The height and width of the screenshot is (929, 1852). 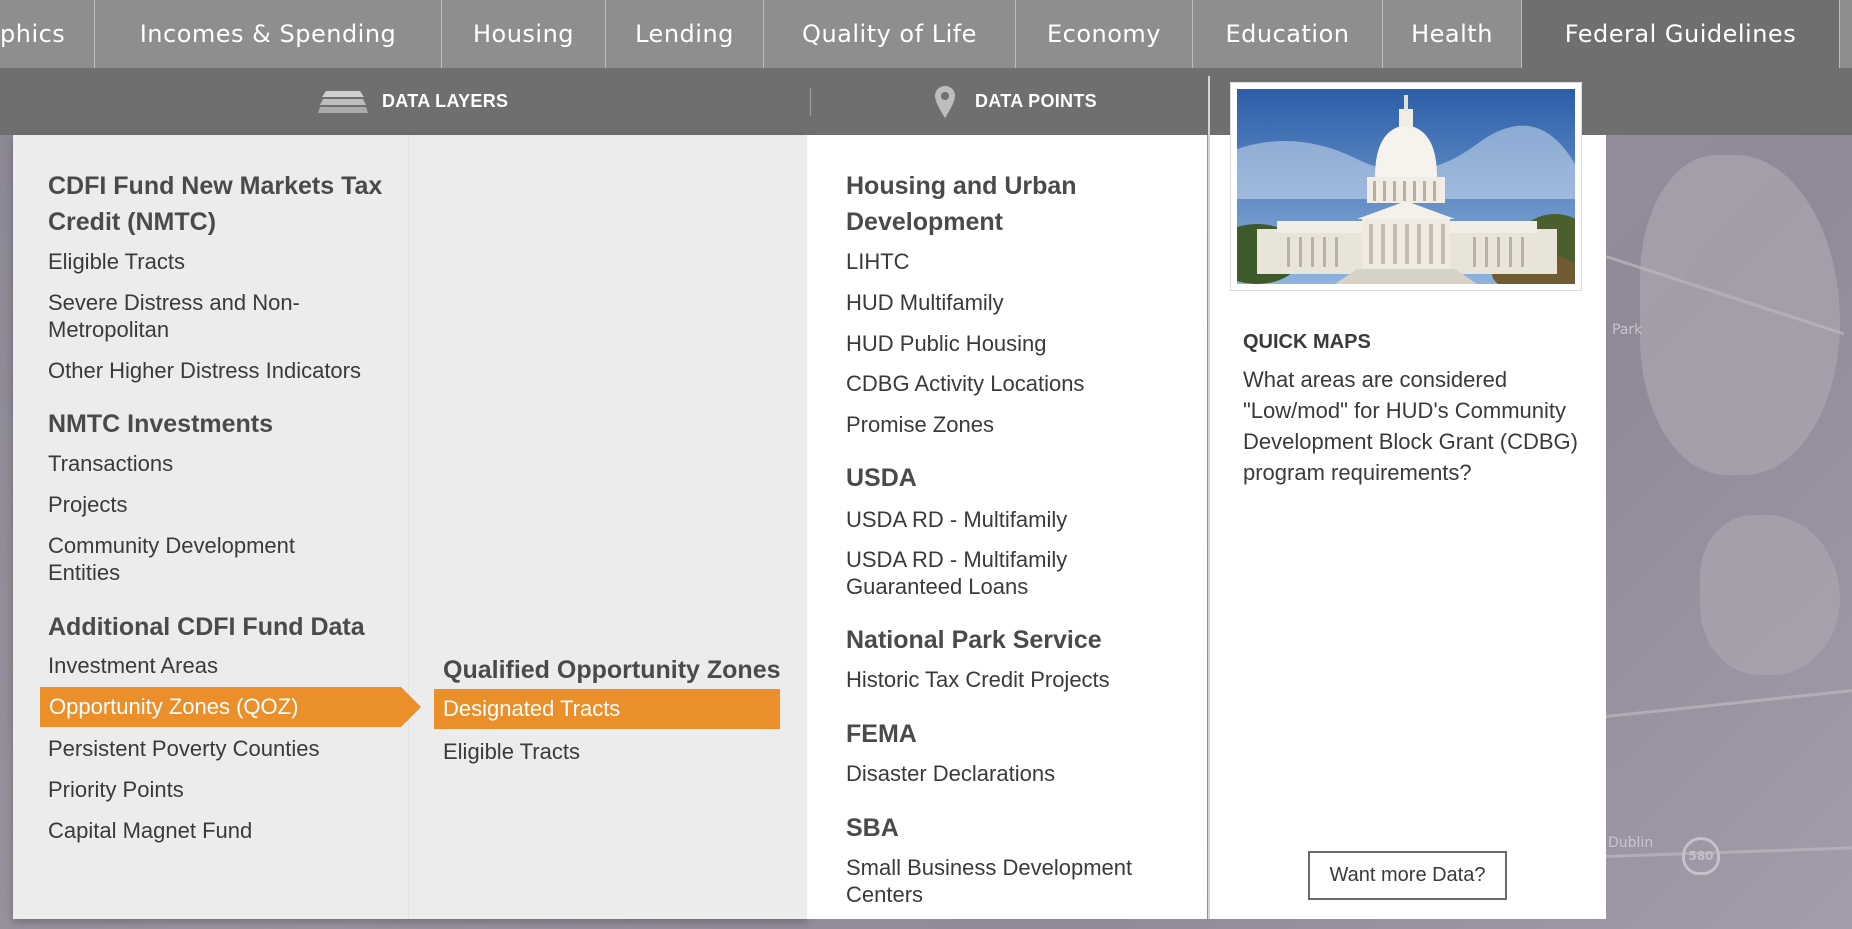 What do you see at coordinates (1104, 34) in the screenshot?
I see `nav-item-economy: Economy` at bounding box center [1104, 34].